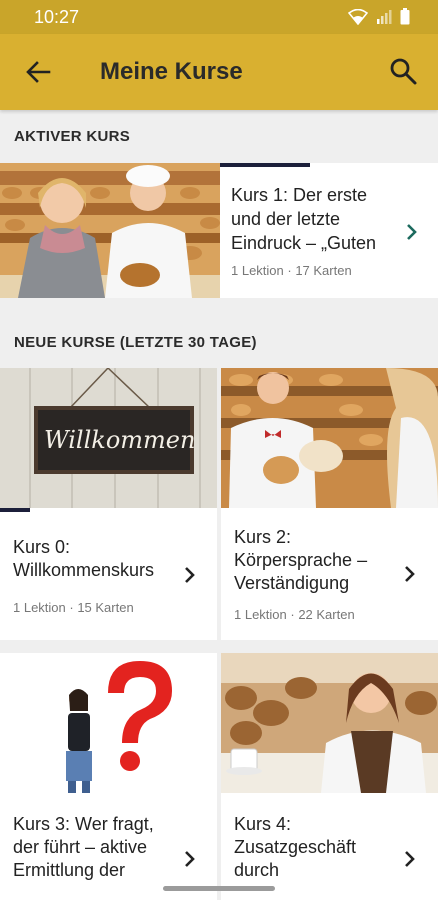 This screenshot has height=900, width=438. Describe the element at coordinates (291, 270) in the screenshot. I see `active-course-meta: 1 Lektion · 17 Karten` at that location.